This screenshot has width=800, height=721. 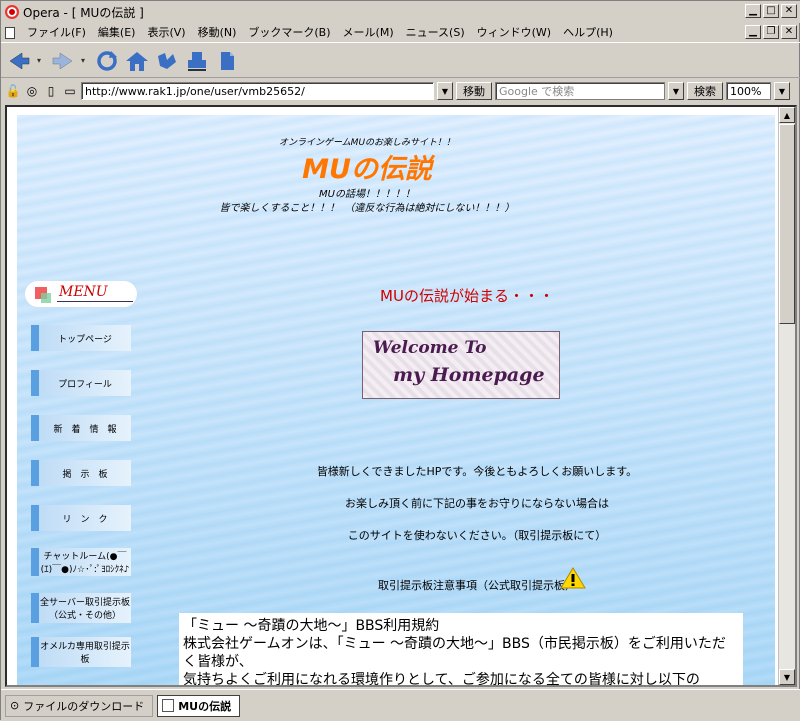 I want to click on back-arrow-icon, so click(x=19, y=60).